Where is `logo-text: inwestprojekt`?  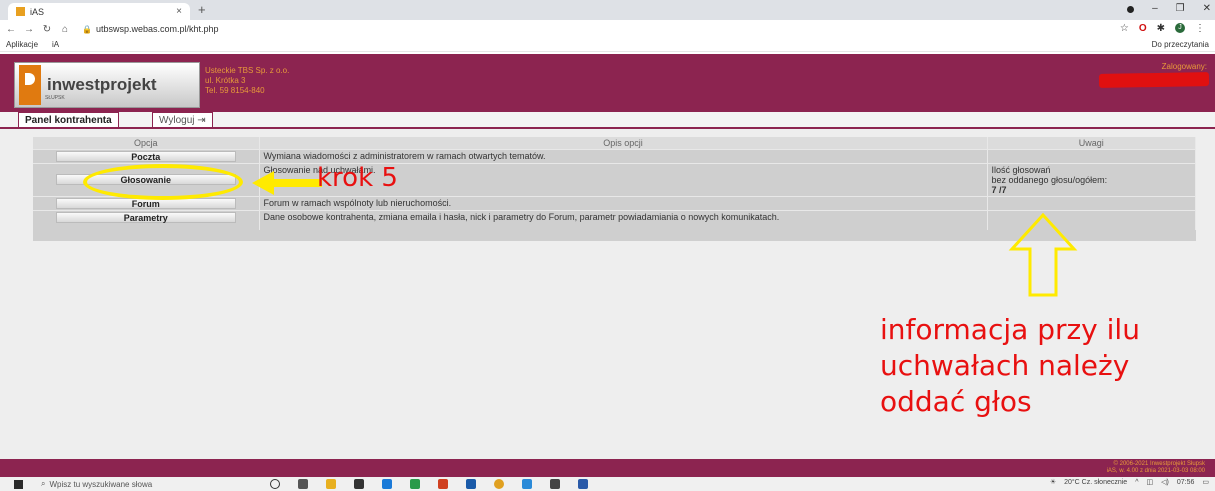 logo-text: inwestprojekt is located at coordinates (102, 84).